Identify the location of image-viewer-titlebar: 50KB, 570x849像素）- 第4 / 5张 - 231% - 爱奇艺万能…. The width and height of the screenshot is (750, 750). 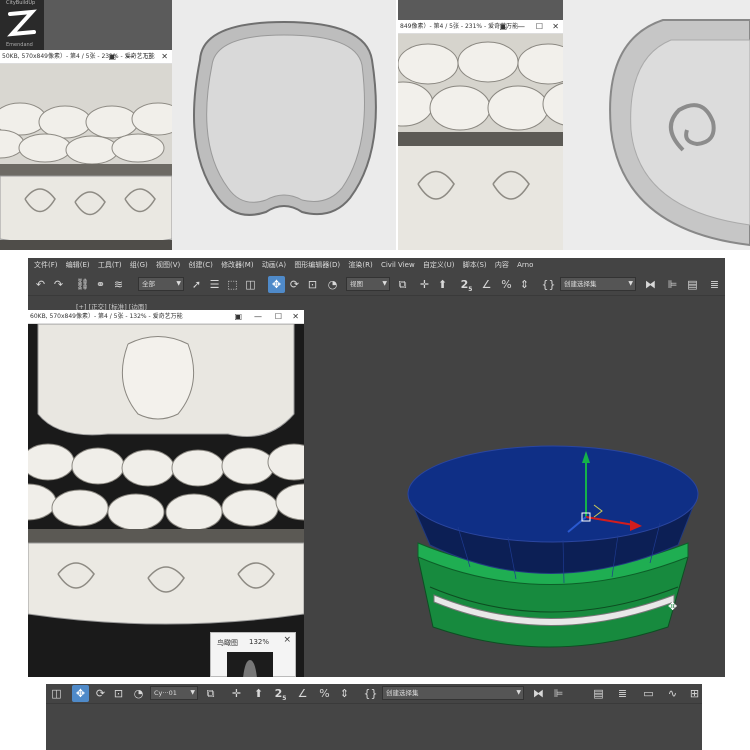
(86, 57).